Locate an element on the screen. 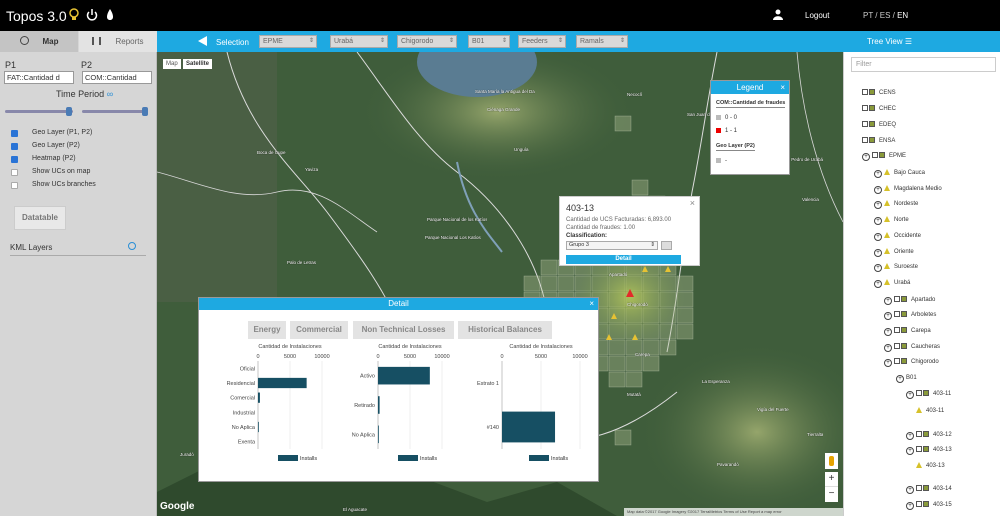 The width and height of the screenshot is (1000, 516). tree-node: +403-14 is located at coordinates (929, 489).